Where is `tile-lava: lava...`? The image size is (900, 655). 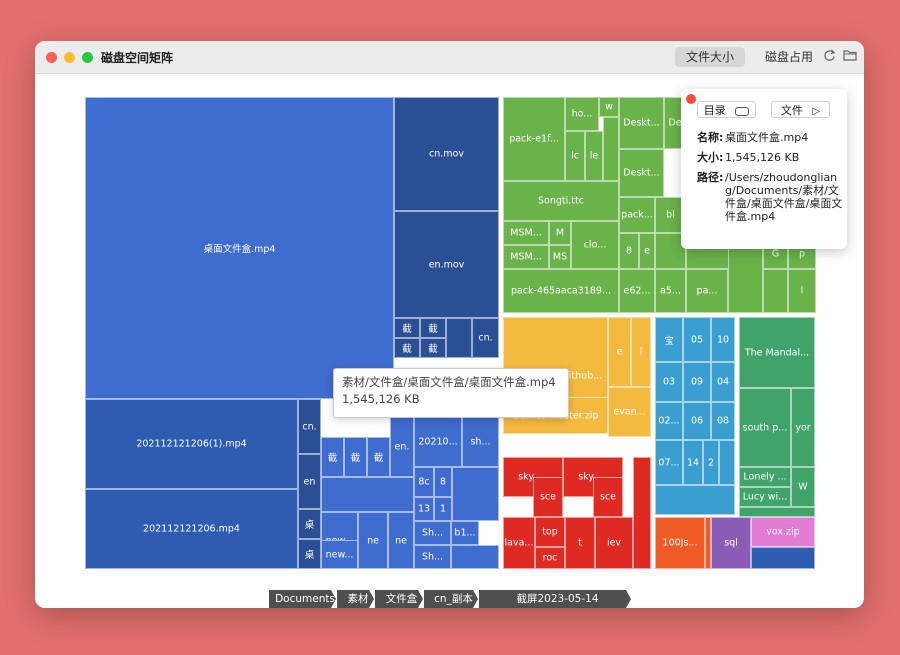 tile-lava: lava... is located at coordinates (519, 543).